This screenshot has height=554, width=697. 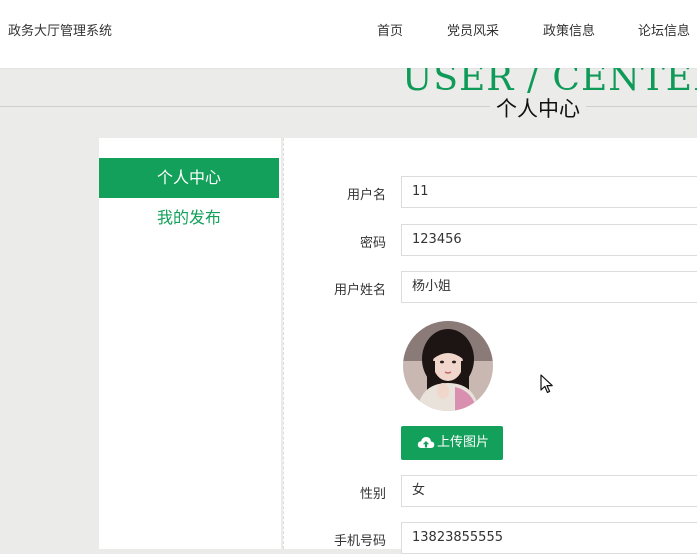 What do you see at coordinates (426, 442) in the screenshot?
I see `cloud-upload-icon` at bounding box center [426, 442].